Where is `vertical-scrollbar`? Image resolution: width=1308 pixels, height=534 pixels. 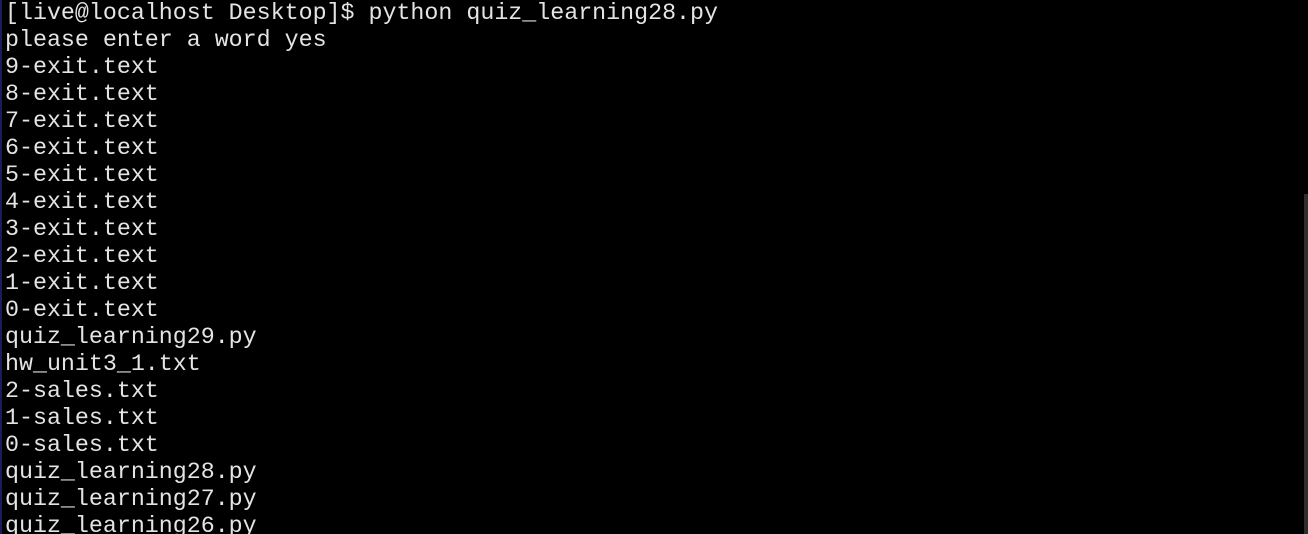
vertical-scrollbar is located at coordinates (1306, 267).